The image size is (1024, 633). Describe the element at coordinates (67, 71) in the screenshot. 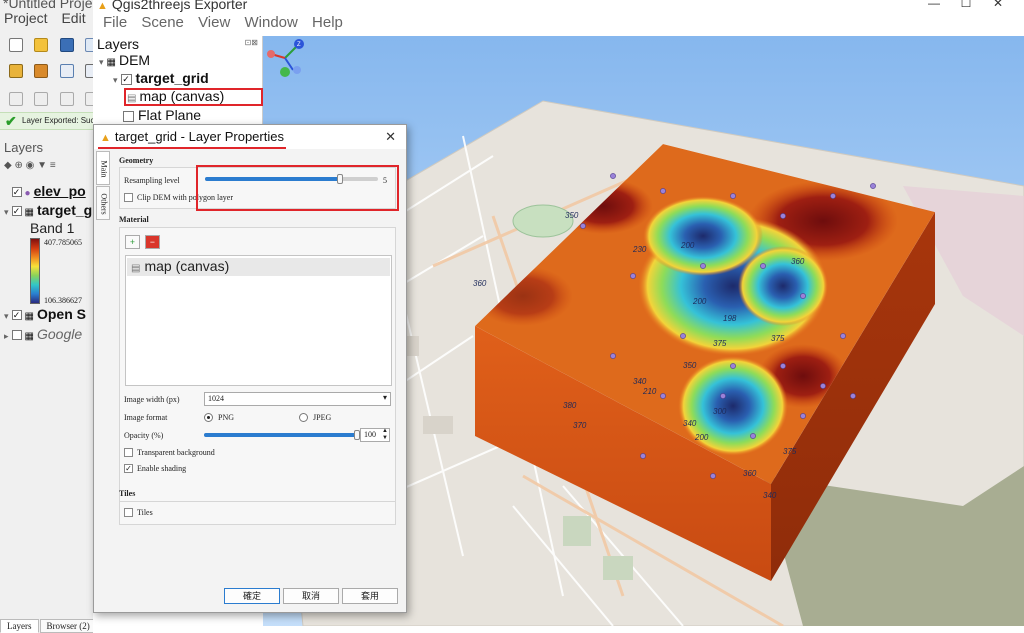

I see `add-vector-button` at that location.